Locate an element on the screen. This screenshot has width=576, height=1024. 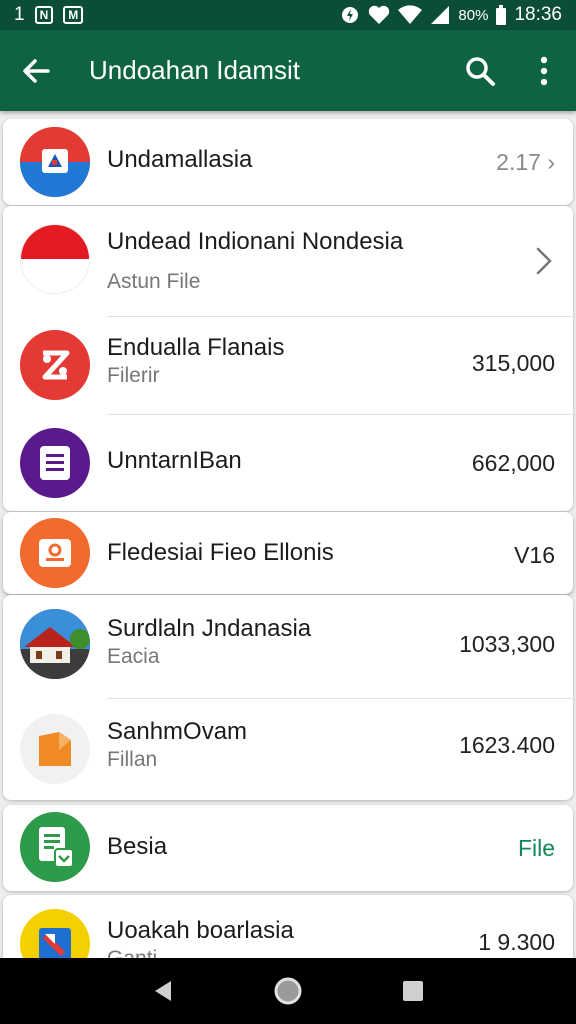
status-left: 1 N M is located at coordinates (49, 15).